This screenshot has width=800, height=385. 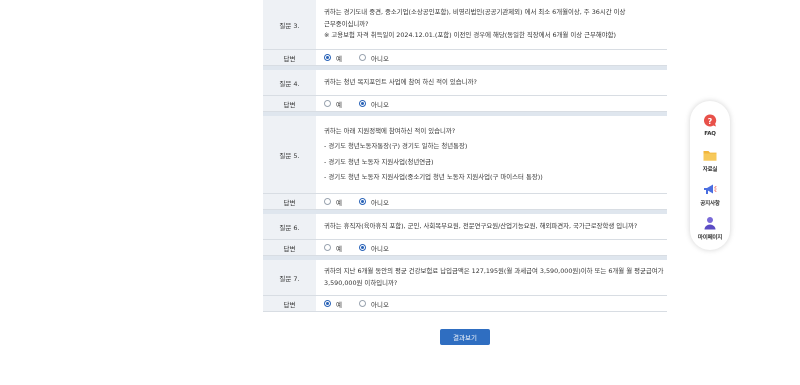 I want to click on quick-menu-faq: ? FAQ, so click(x=710, y=130).